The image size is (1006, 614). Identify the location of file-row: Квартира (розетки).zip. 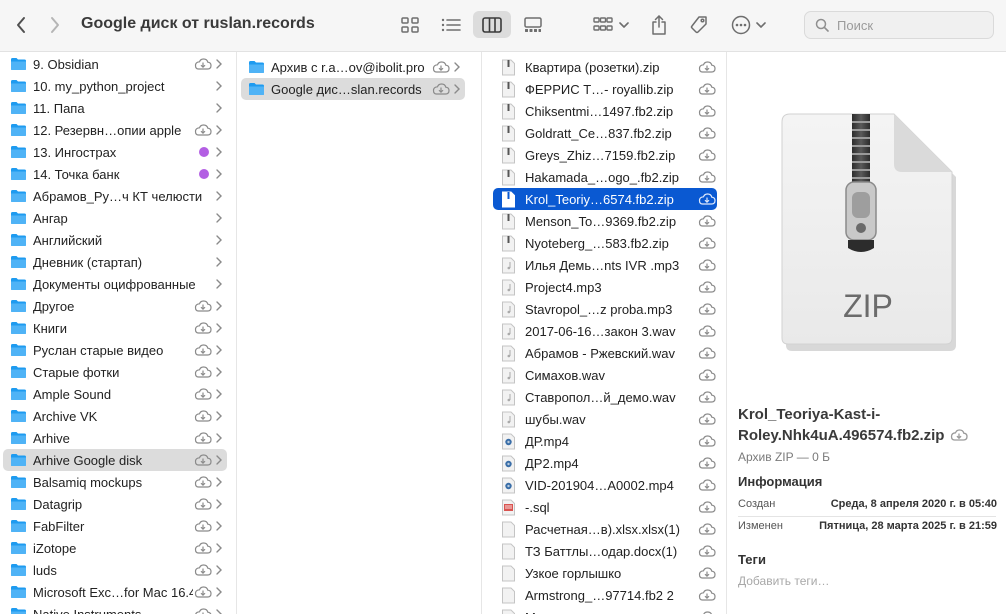
(605, 67).